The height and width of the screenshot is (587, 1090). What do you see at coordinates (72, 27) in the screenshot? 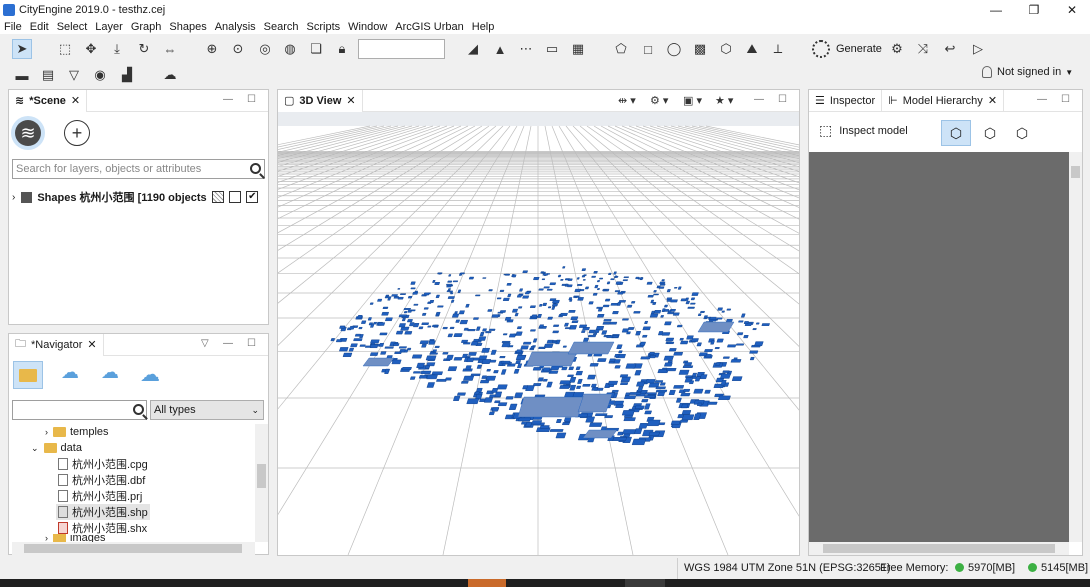
I see `menu-select: Select` at bounding box center [72, 27].